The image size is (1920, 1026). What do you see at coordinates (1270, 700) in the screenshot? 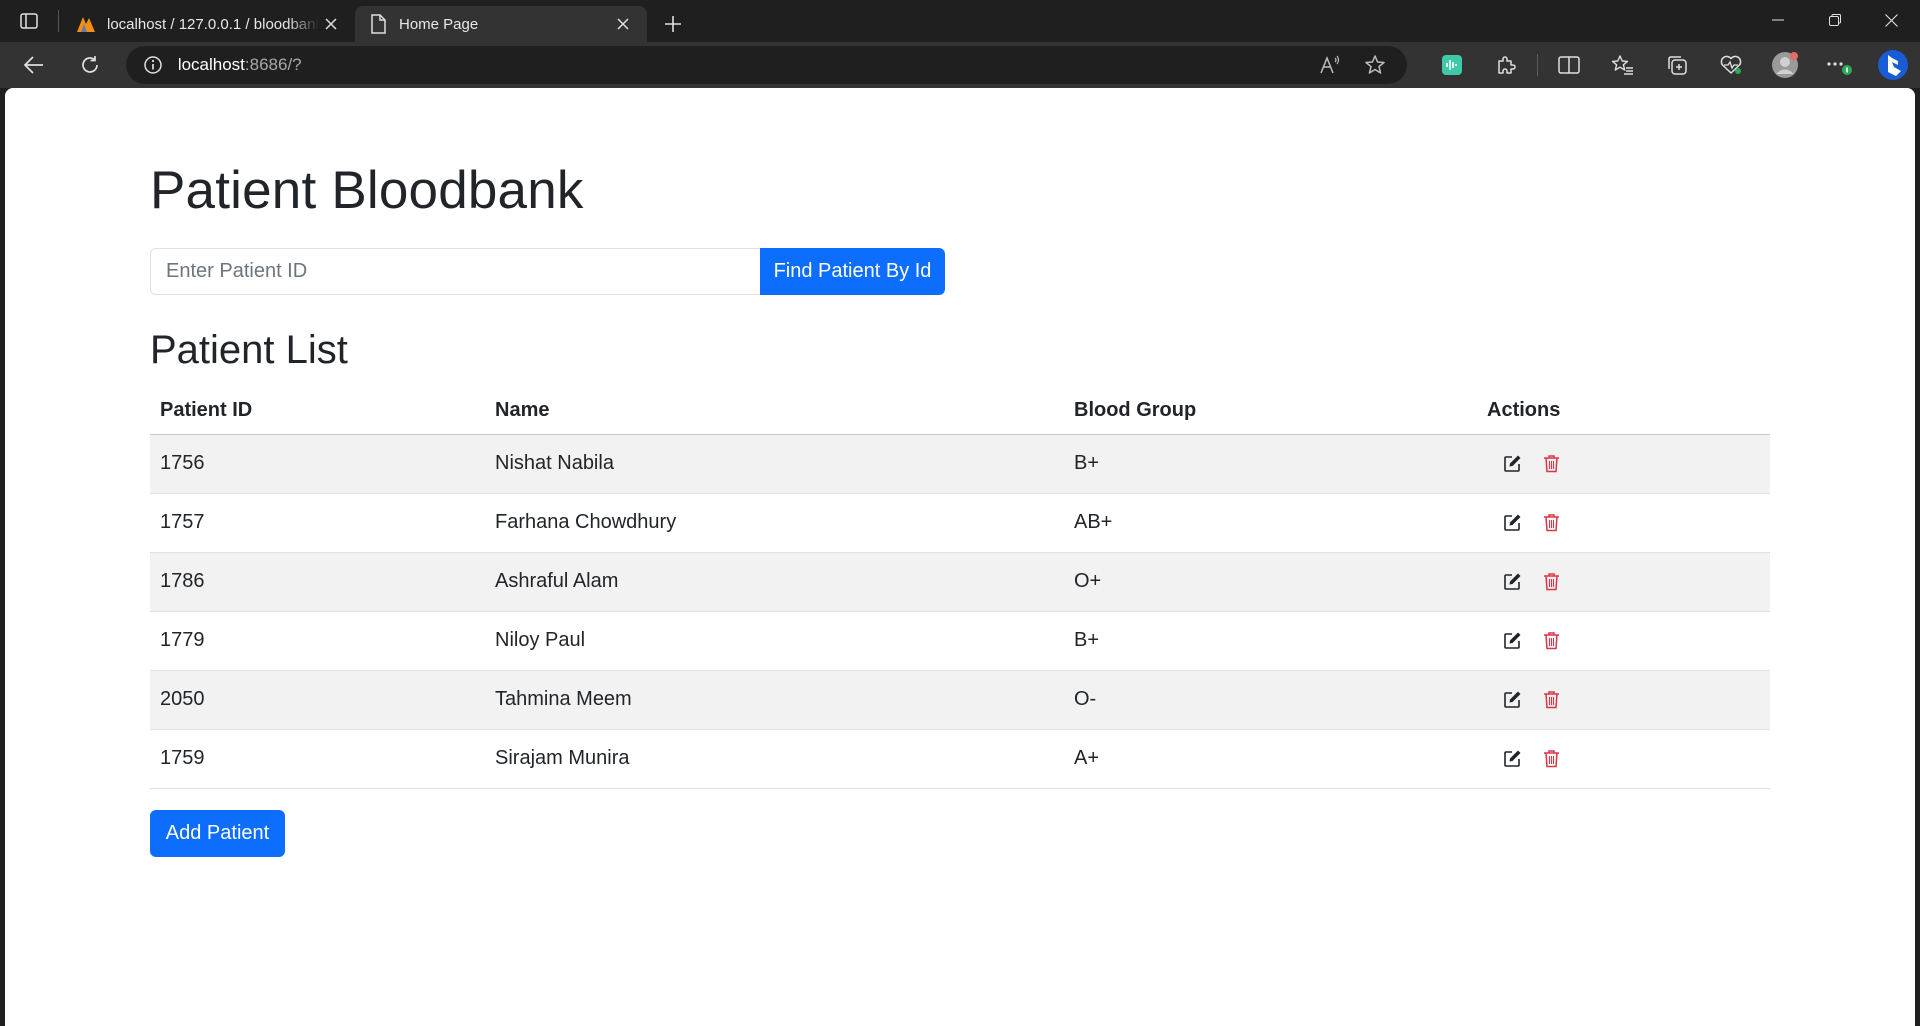
I see `cell-blood-group: O-` at bounding box center [1270, 700].